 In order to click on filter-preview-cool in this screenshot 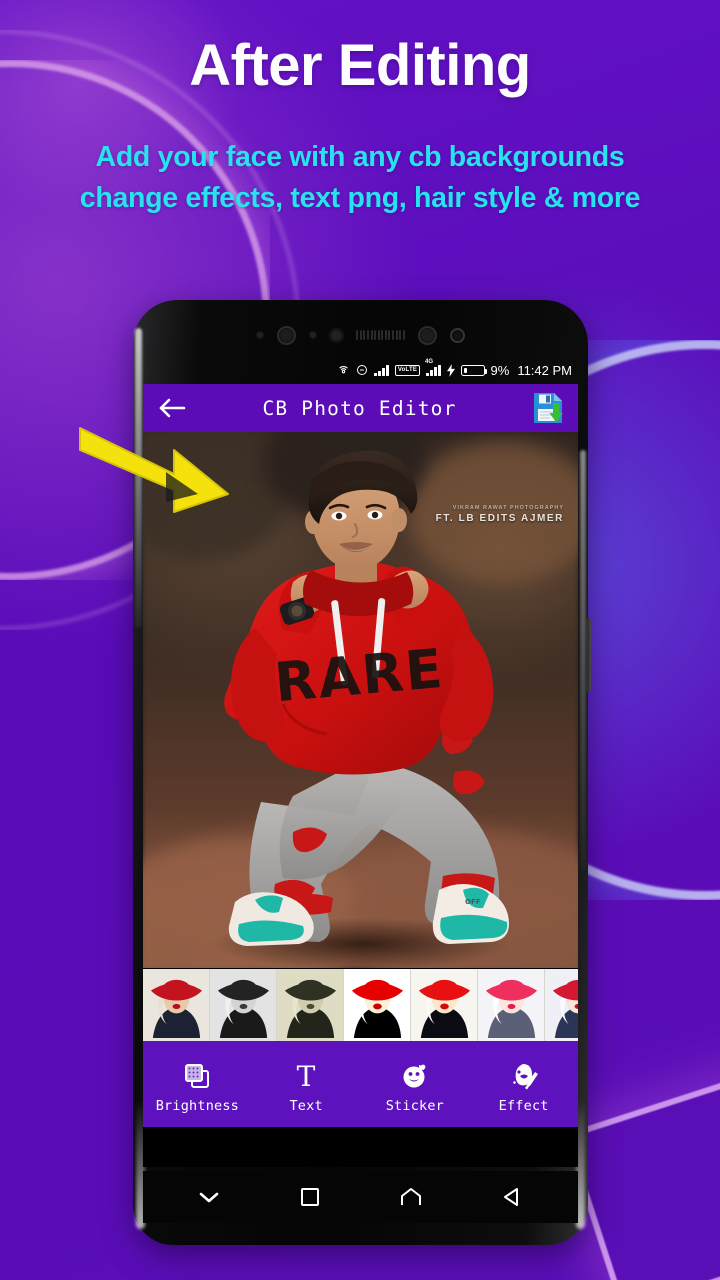, I will do `click(561, 1005)`.